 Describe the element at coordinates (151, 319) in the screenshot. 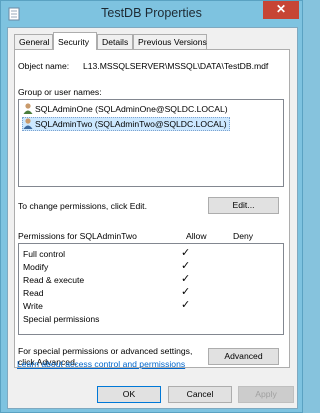

I see `permission-row: Special permissions` at that location.